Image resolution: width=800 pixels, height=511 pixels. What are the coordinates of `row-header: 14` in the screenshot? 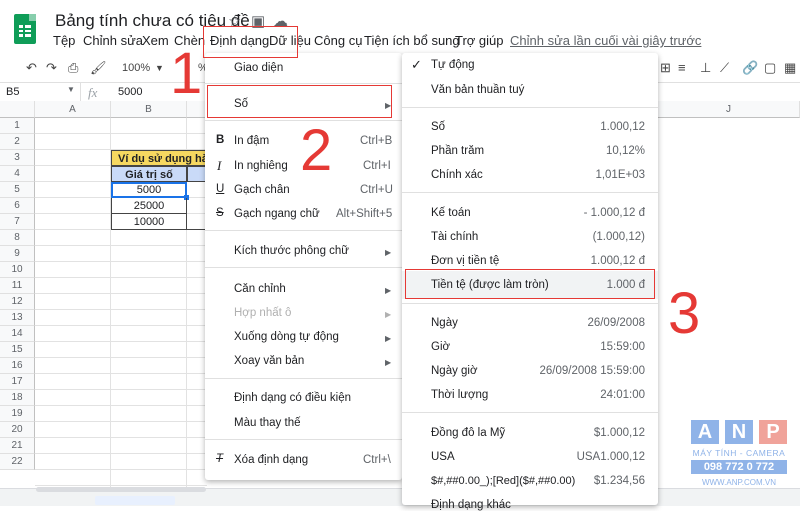 It's located at (17, 334).